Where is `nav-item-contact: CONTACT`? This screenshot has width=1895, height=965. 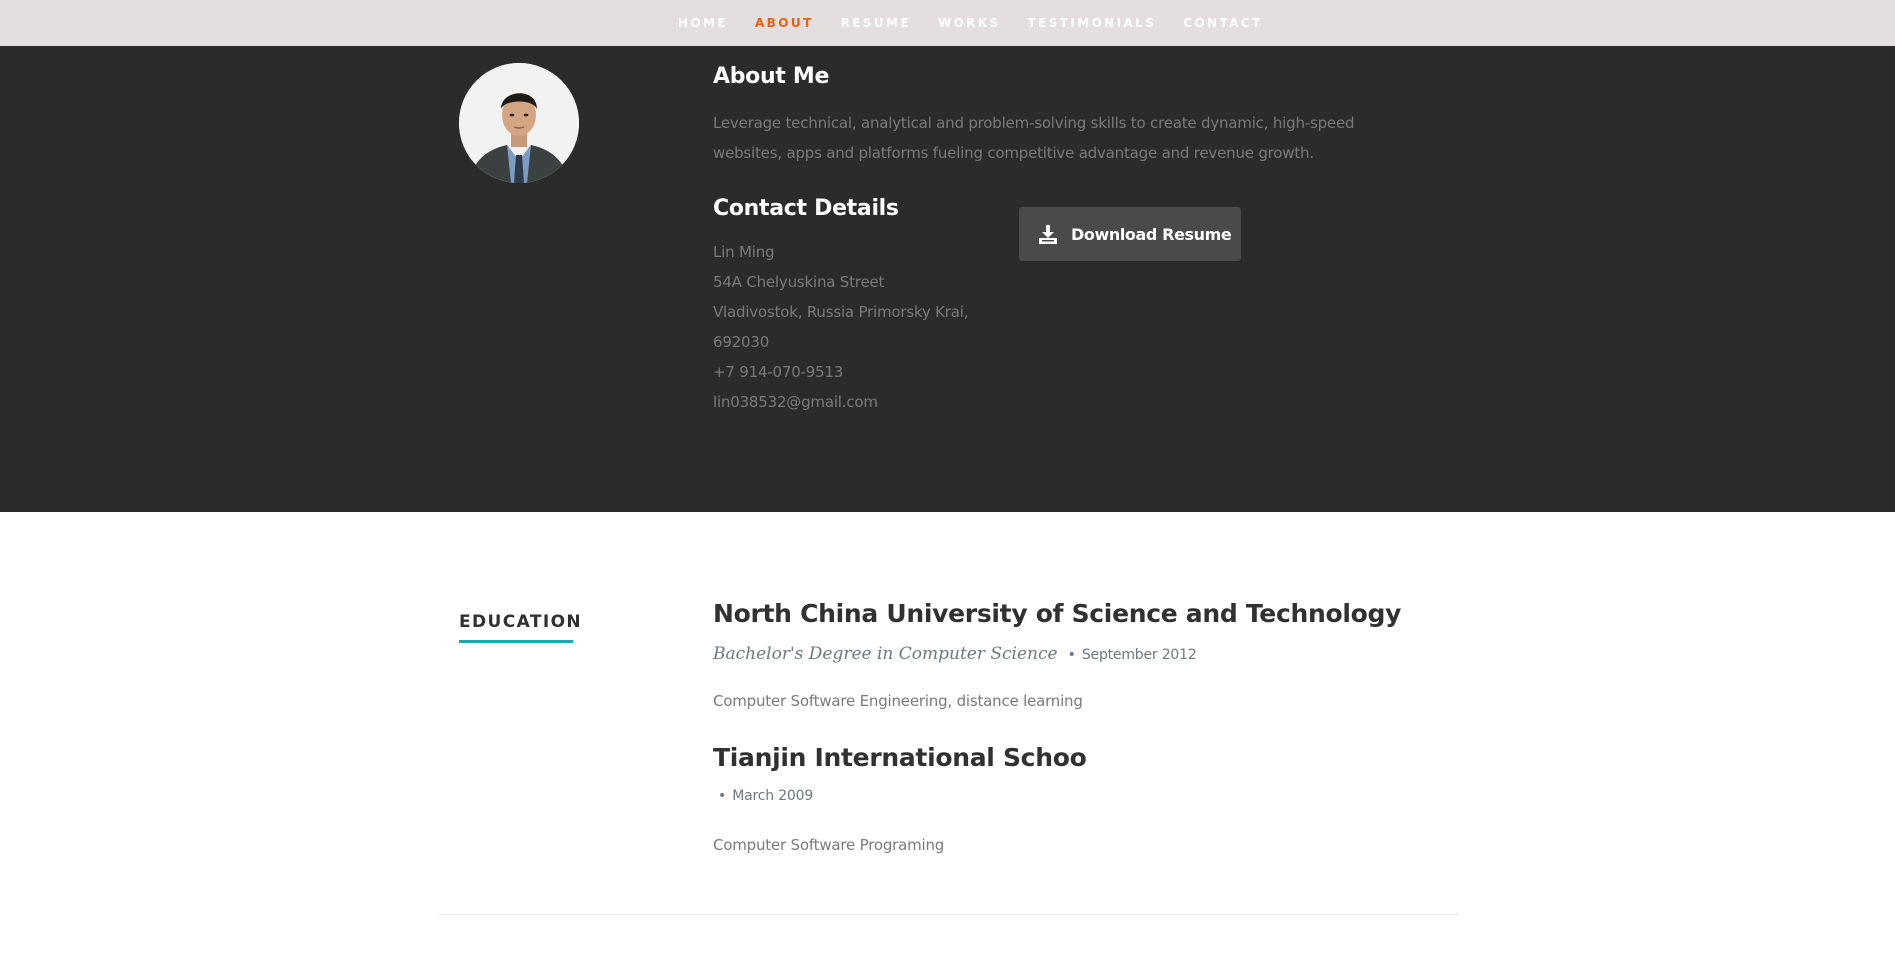
nav-item-contact: CONTACT is located at coordinates (1222, 23).